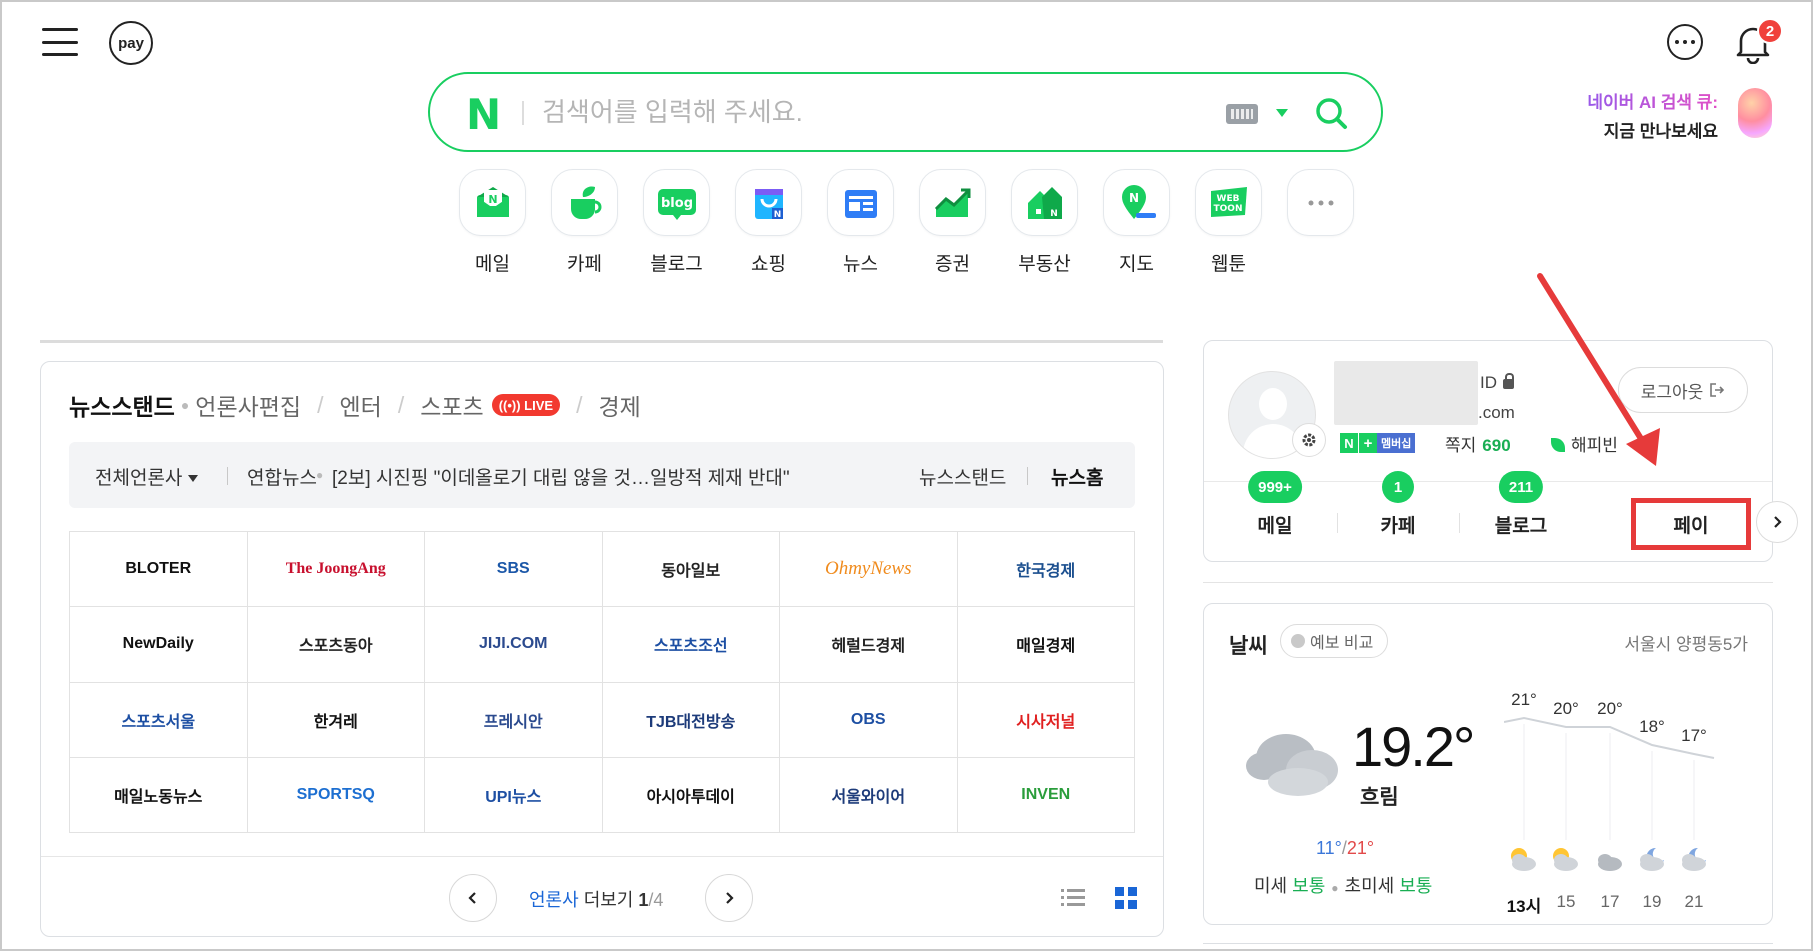 The width and height of the screenshot is (1813, 951). What do you see at coordinates (514, 720) in the screenshot?
I see `press-logo: 프레시안` at bounding box center [514, 720].